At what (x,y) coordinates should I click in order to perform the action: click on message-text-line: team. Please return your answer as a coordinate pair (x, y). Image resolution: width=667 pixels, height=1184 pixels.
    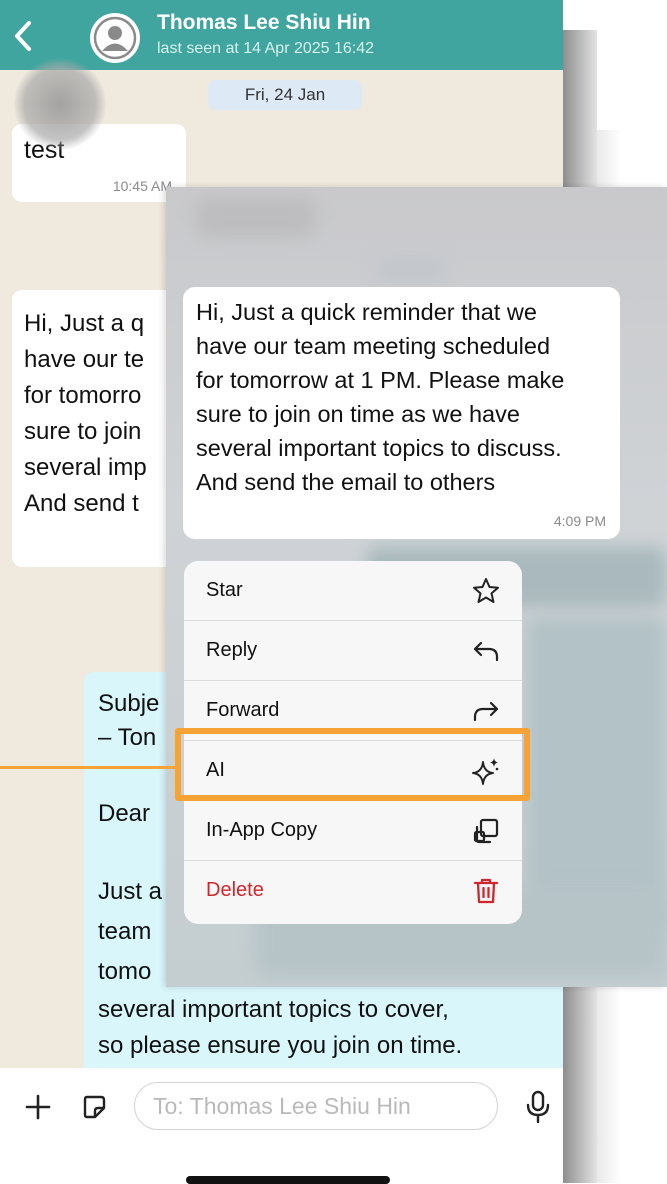
    Looking at the image, I should click on (125, 931).